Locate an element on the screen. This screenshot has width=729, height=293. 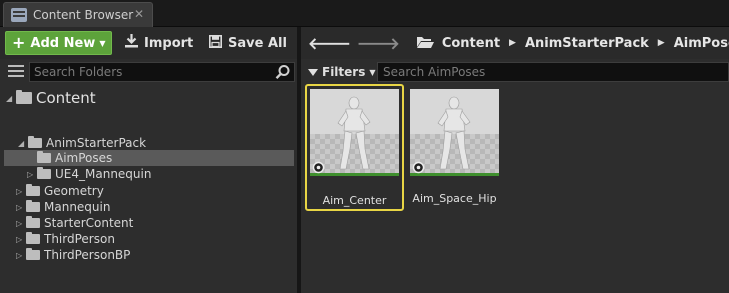
filters-button: Filters ▼ is located at coordinates (342, 72).